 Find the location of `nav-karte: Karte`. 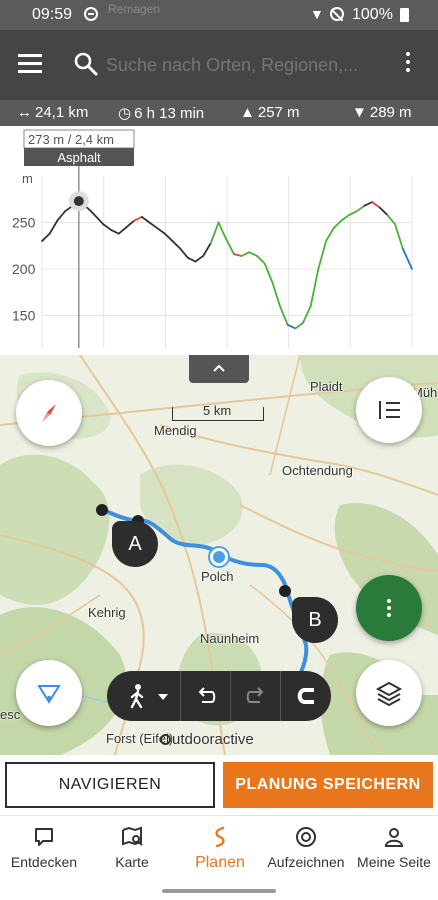

nav-karte: Karte is located at coordinates (132, 854).